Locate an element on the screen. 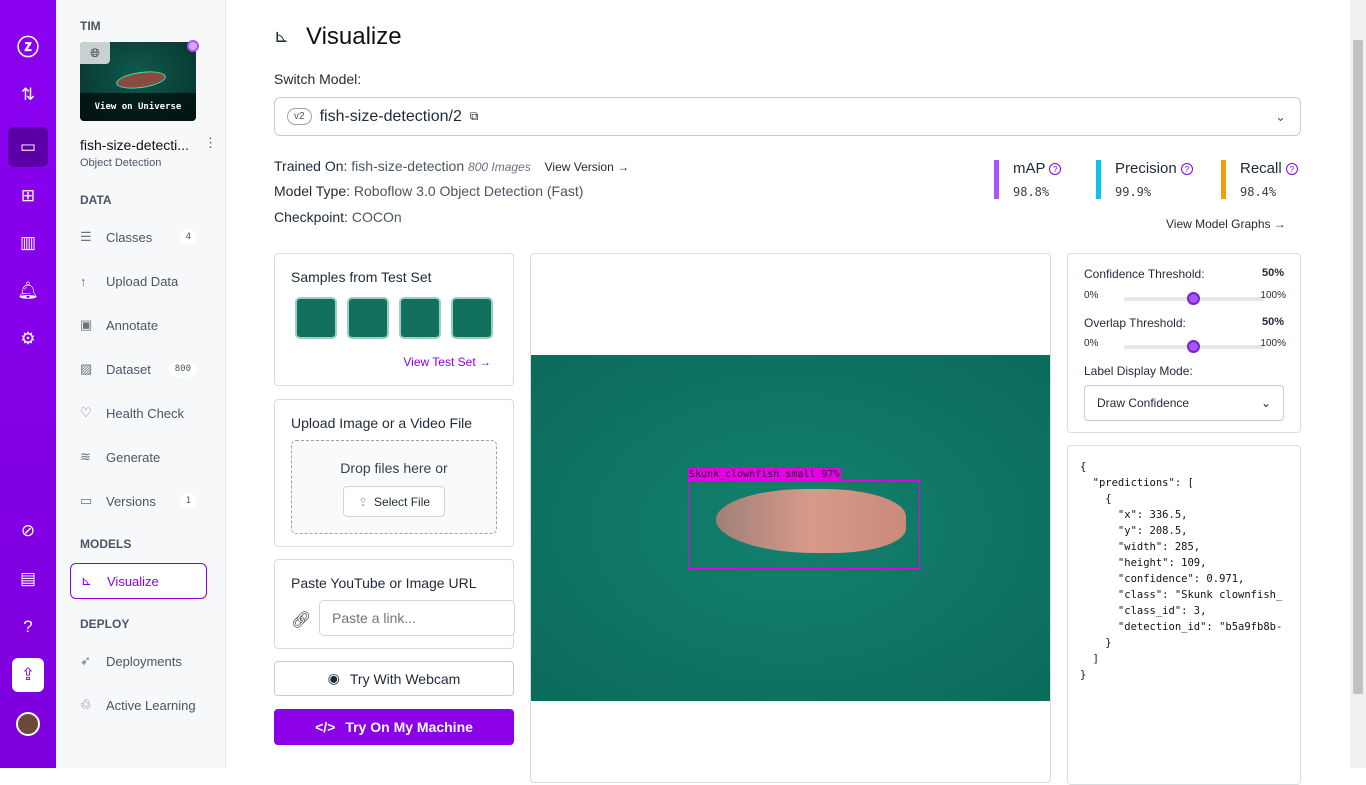 Image resolution: width=1366 pixels, height=785 pixels. upload-icon: ⇪ is located at coordinates (28, 675).